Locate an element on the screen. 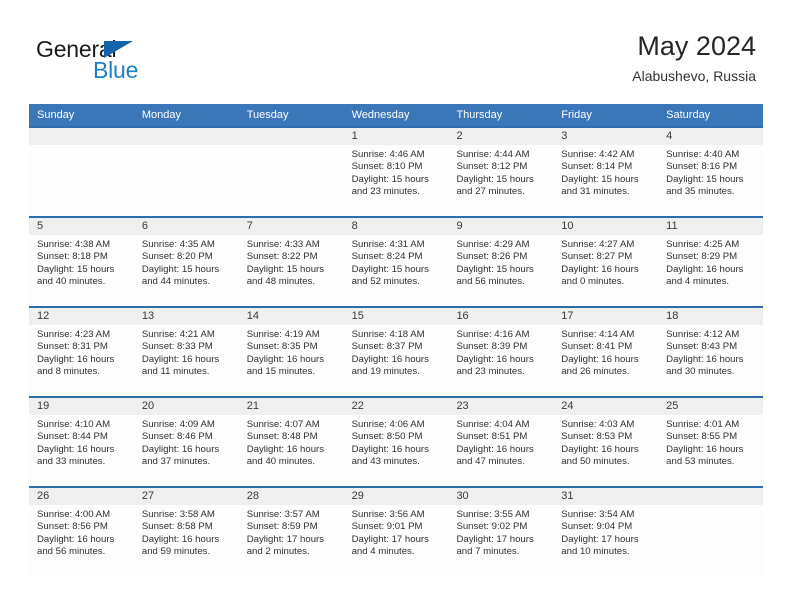 The height and width of the screenshot is (612, 792). sunset-text: Sunset: 9:04 PM is located at coordinates (597, 527).